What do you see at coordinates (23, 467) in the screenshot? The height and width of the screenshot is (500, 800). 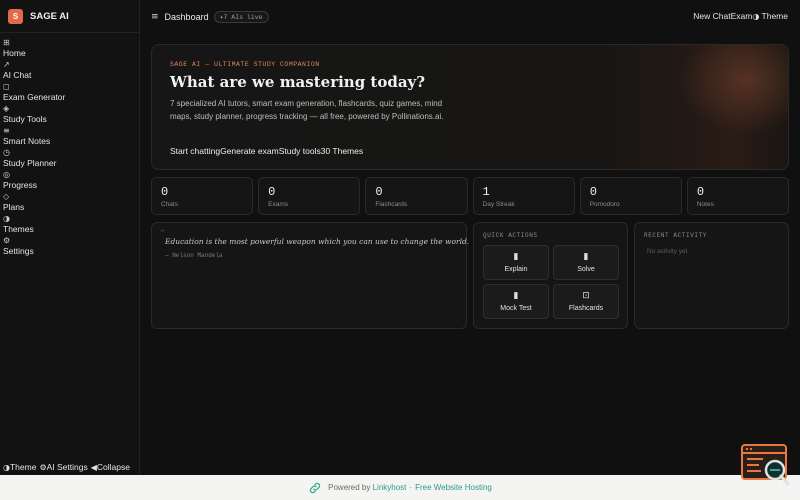 I see `theme-toggle-label: Theme` at bounding box center [23, 467].